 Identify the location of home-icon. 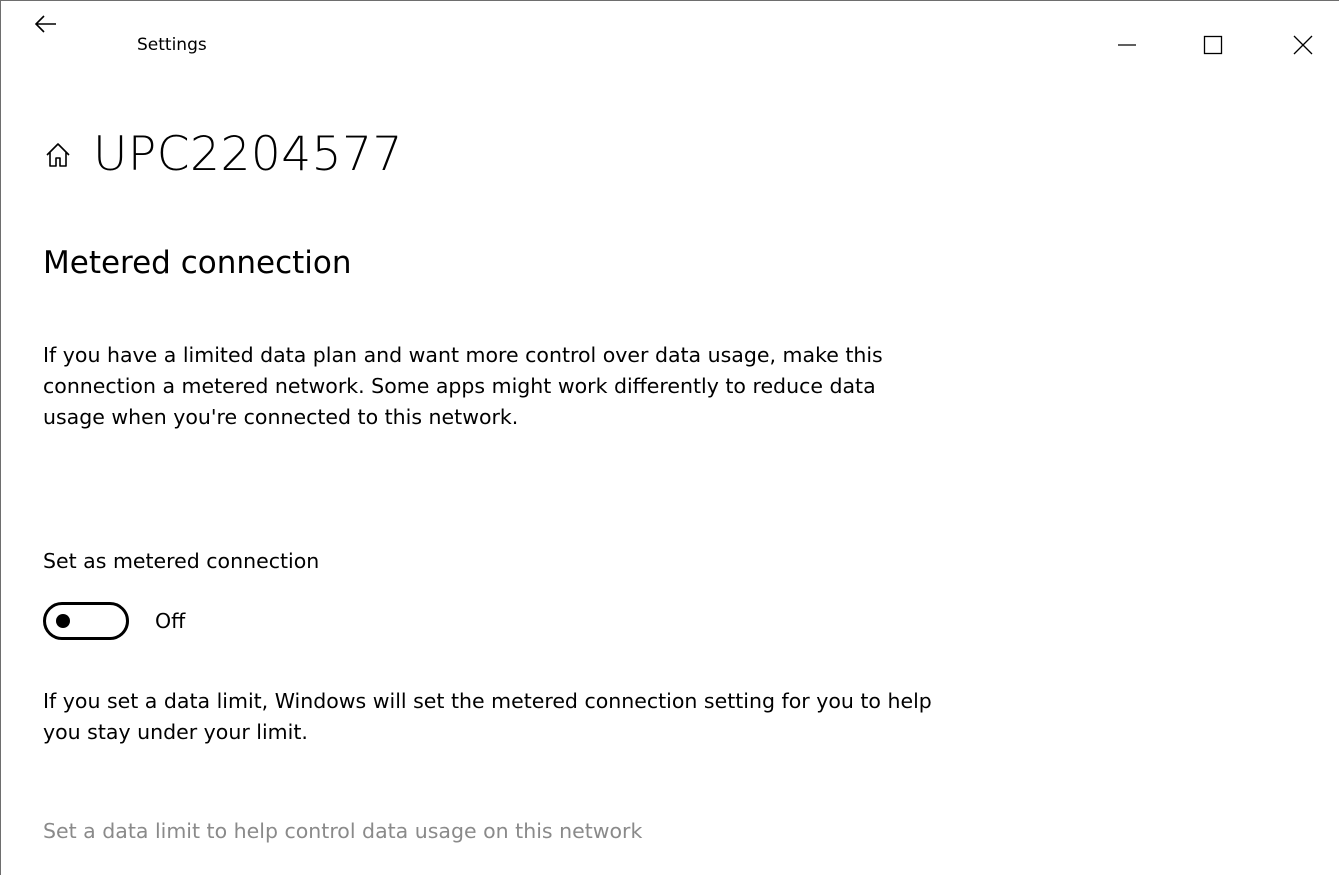
(58, 155).